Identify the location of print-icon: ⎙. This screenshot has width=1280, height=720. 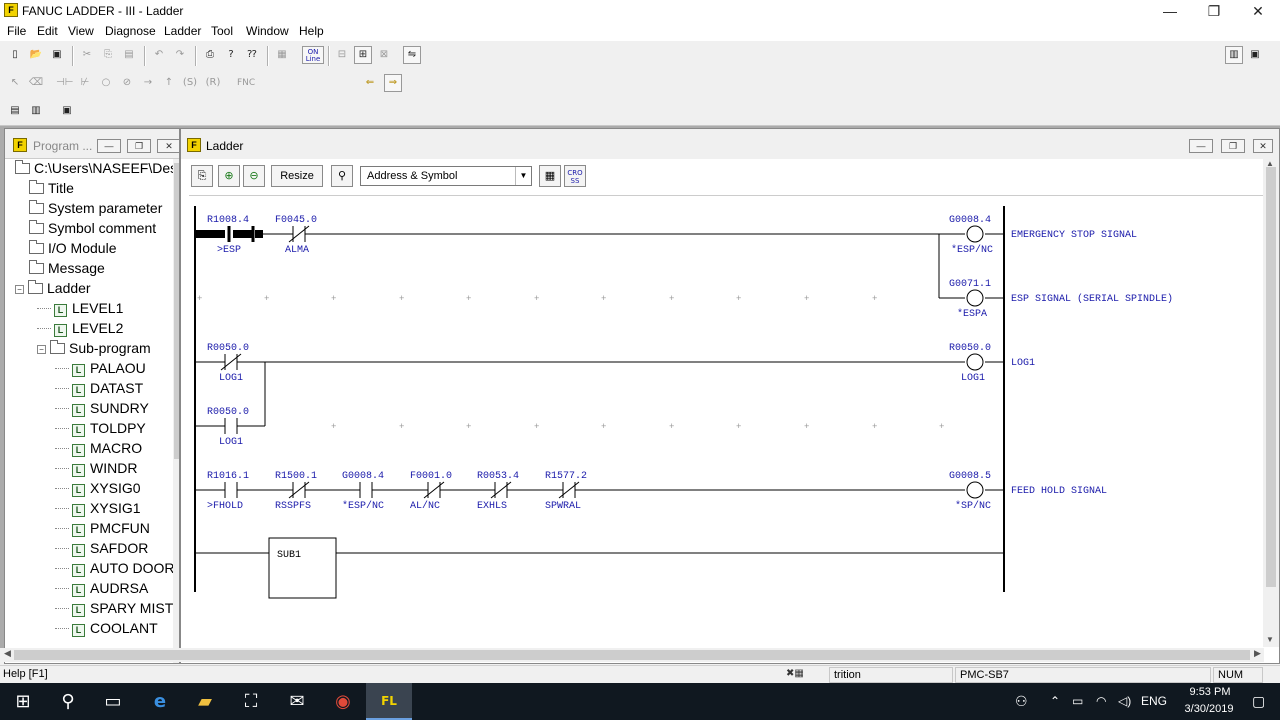
(210, 55).